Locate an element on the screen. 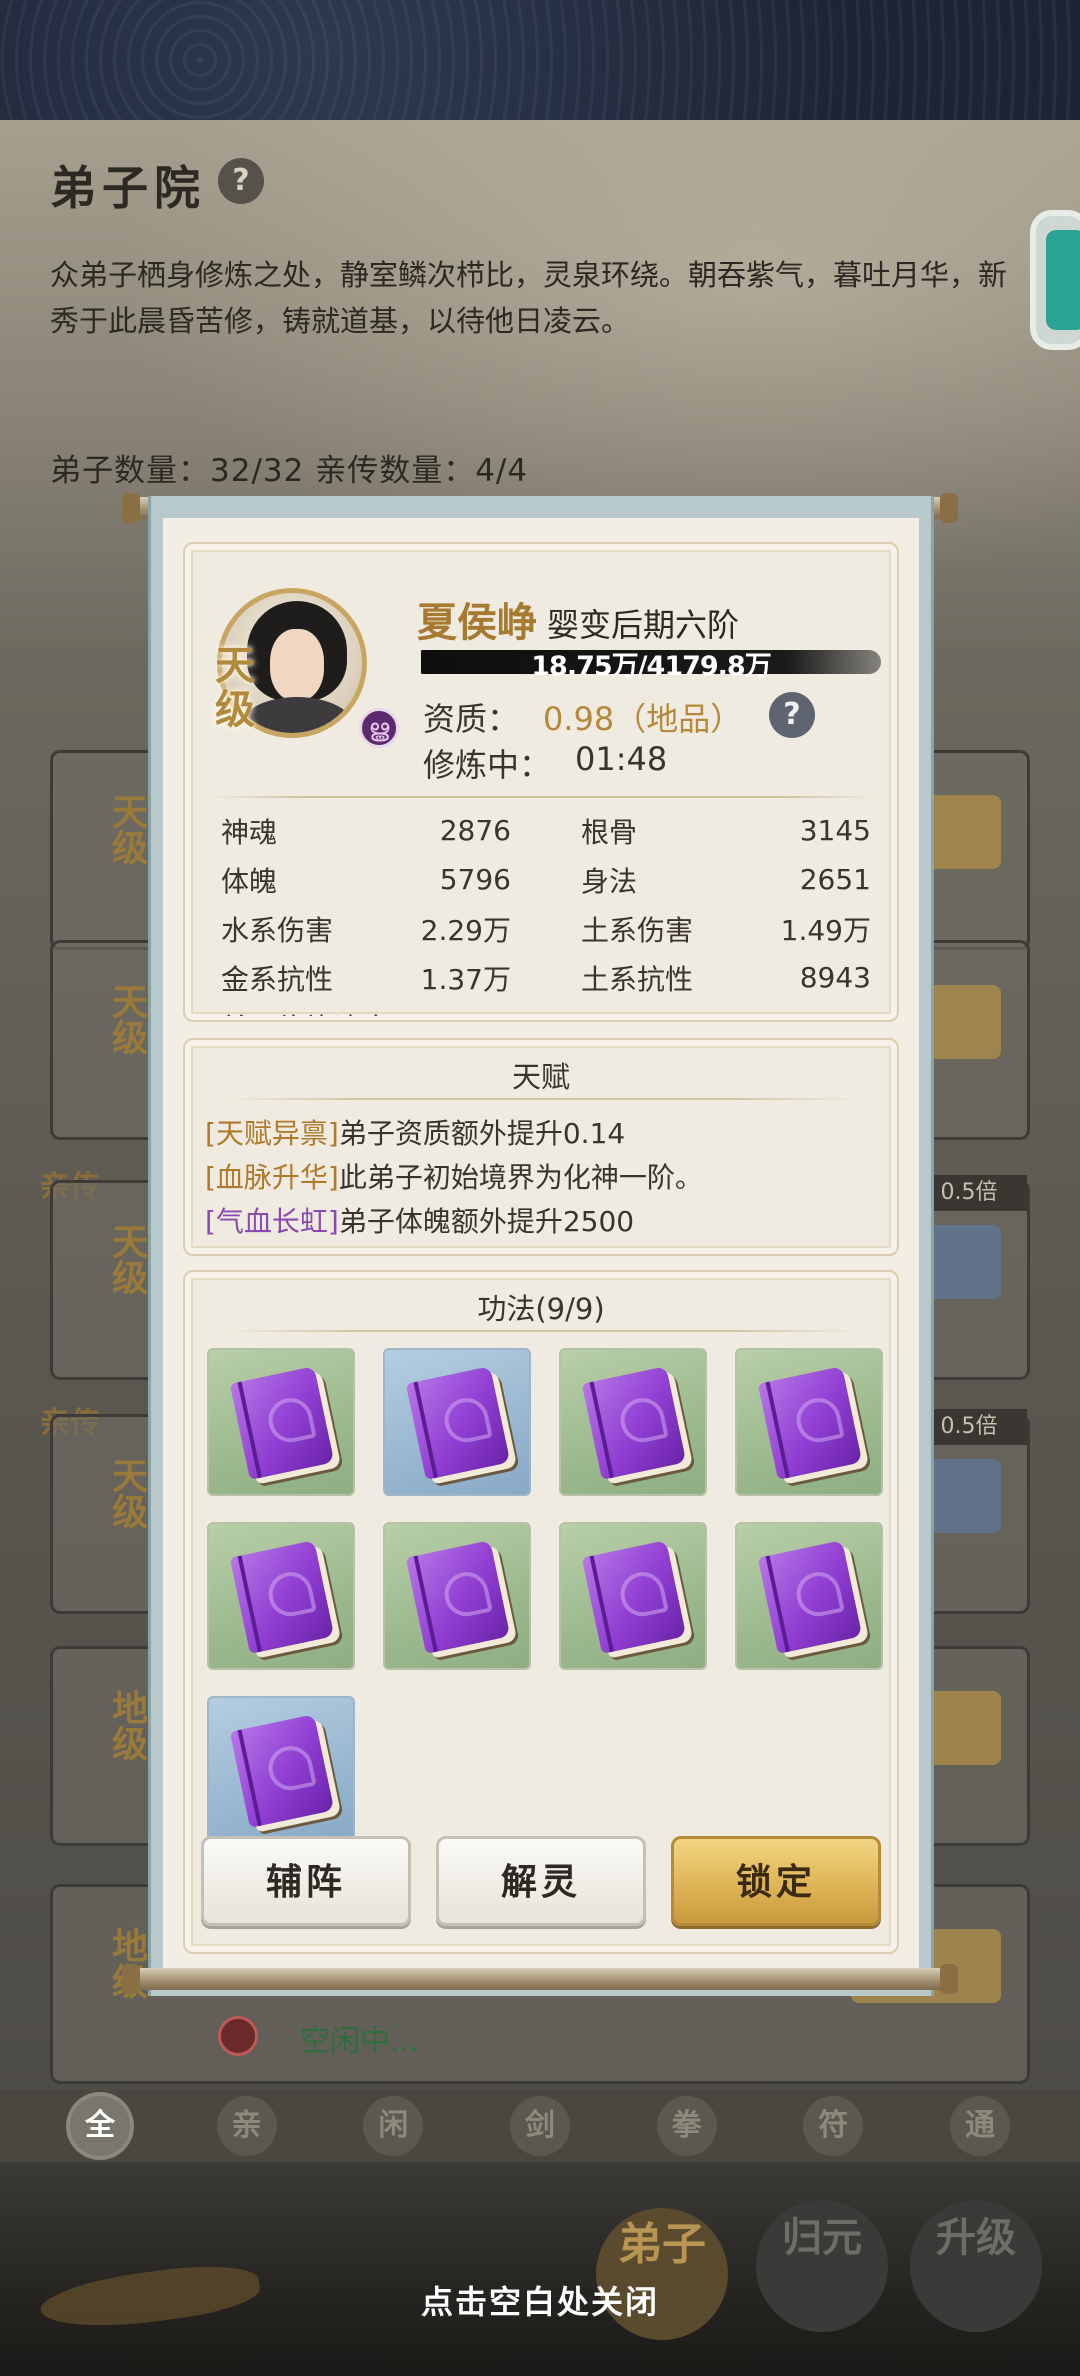 The height and width of the screenshot is (2376, 1080). stat-label: 弟子修炼速度 is located at coordinates (305, 1012).